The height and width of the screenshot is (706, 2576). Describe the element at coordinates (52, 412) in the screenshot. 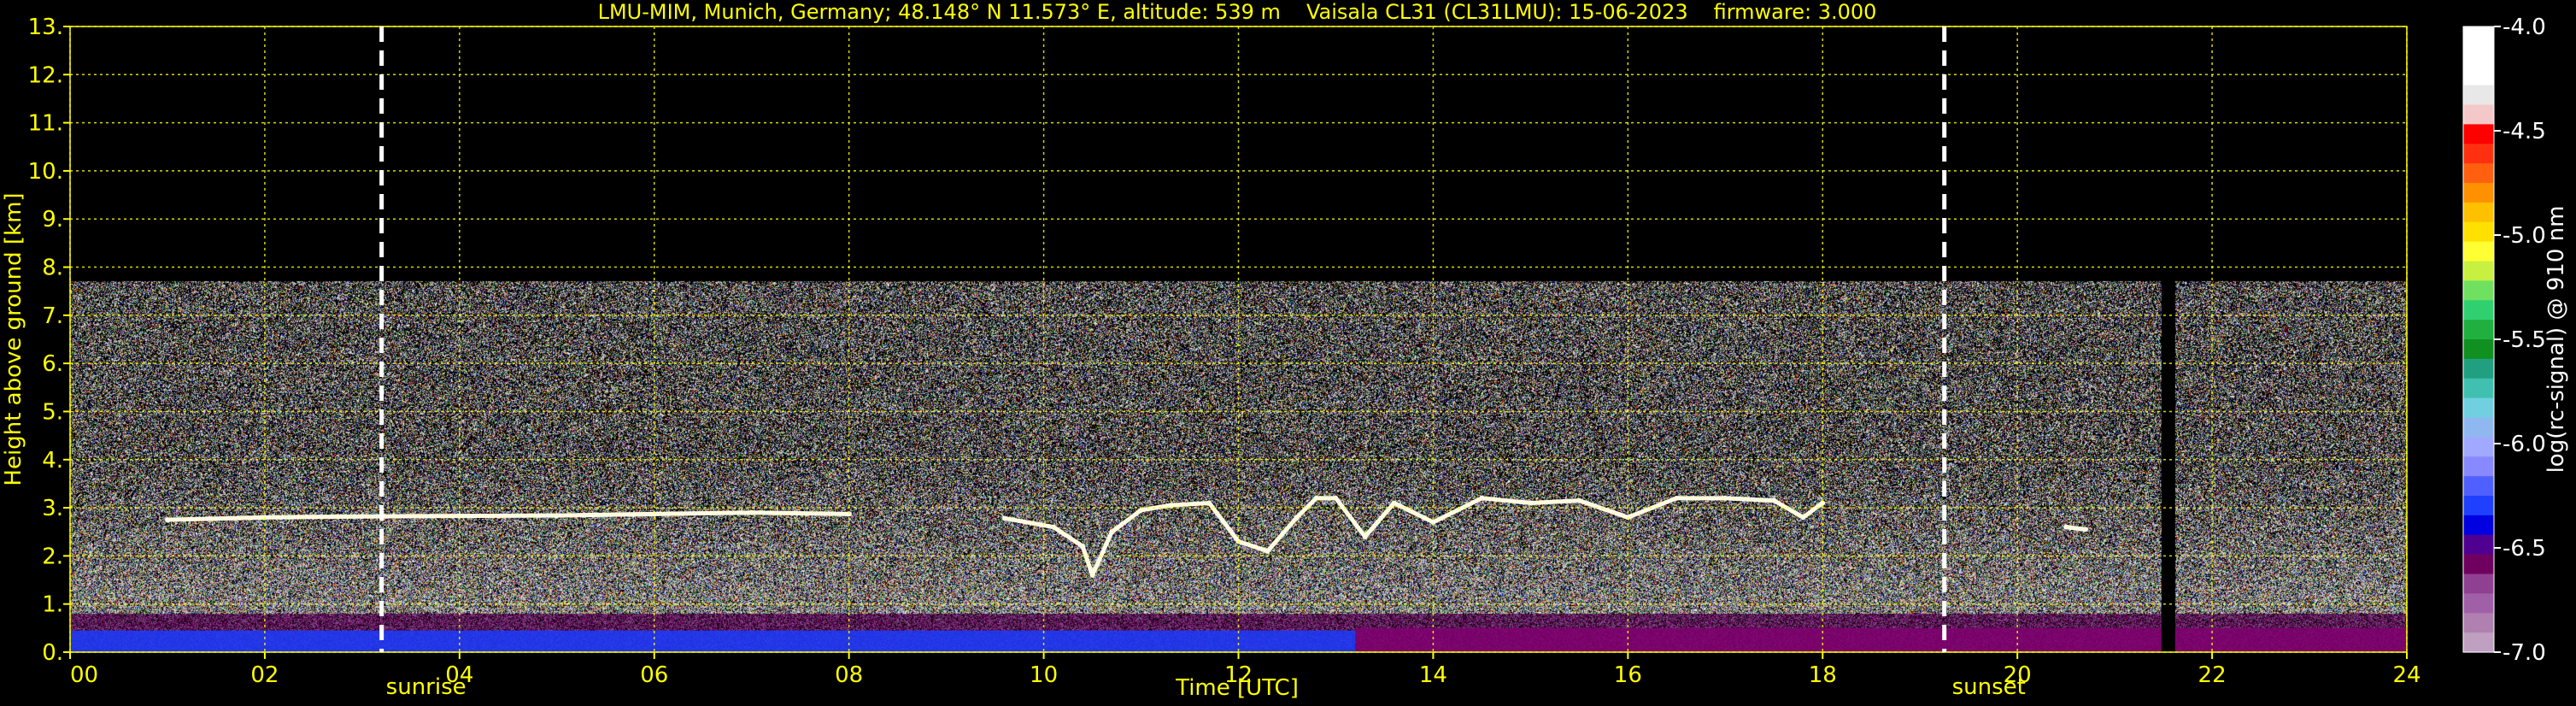

I see `y-tick-label: 5.` at that location.